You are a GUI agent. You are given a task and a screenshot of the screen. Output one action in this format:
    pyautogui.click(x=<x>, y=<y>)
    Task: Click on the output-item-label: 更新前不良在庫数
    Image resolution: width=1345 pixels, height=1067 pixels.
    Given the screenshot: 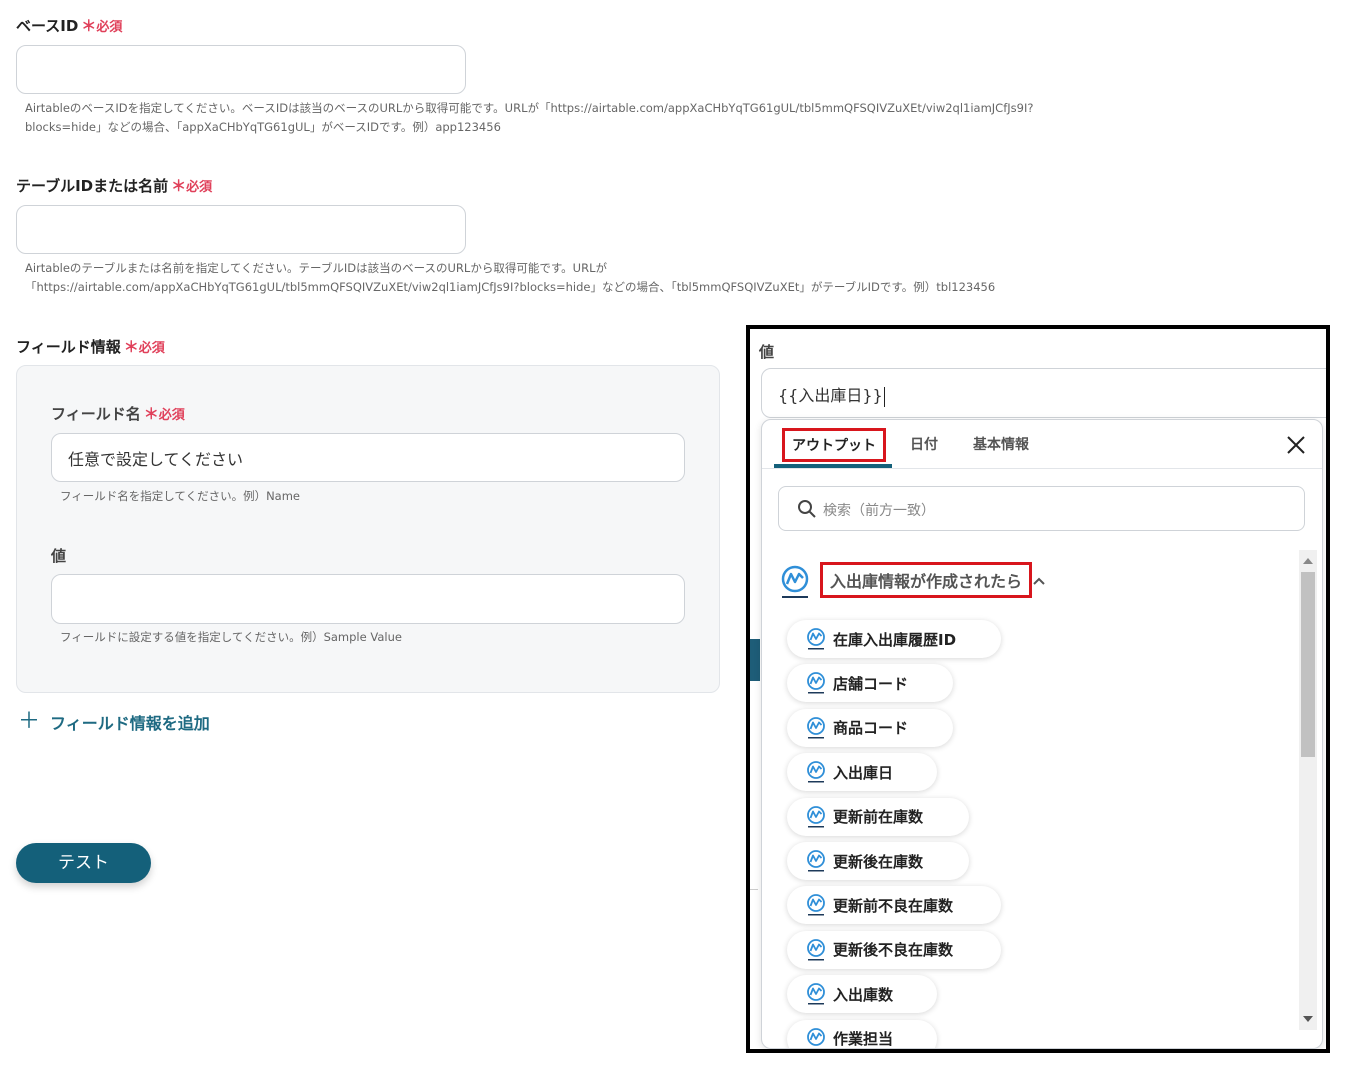 What is the action you would take?
    pyautogui.click(x=893, y=905)
    